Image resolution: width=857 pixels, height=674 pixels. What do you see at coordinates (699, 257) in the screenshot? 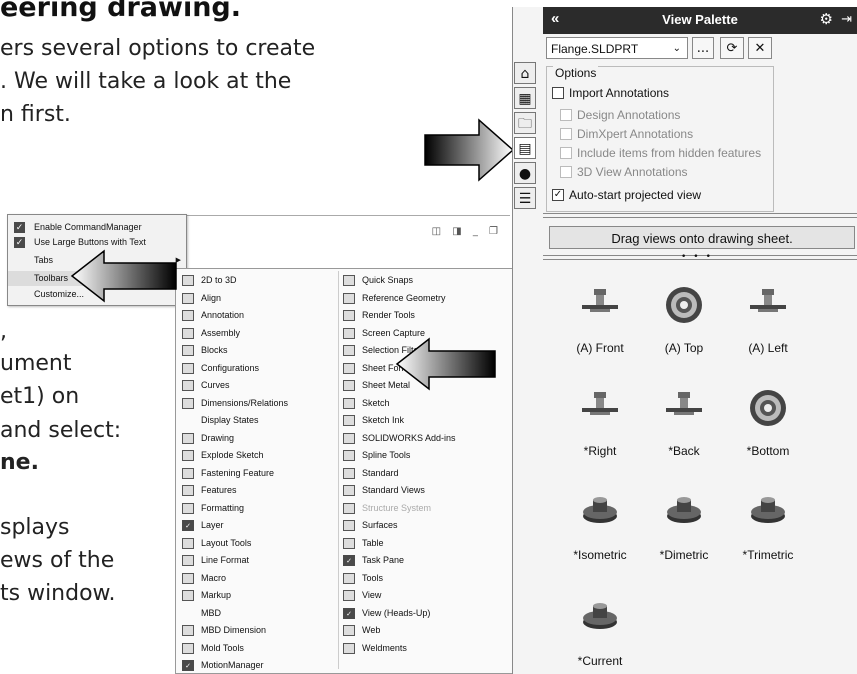
I see `resize-grip-icon: •••` at bounding box center [699, 257].